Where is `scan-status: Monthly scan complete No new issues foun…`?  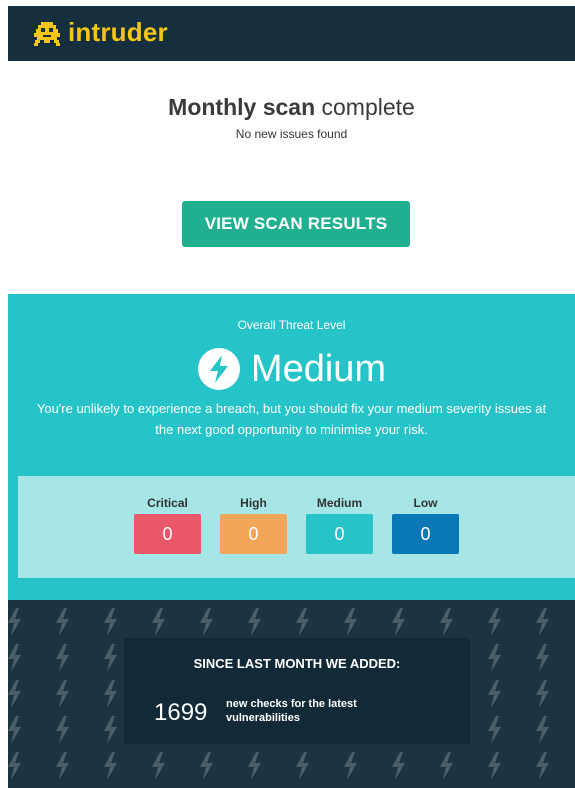 scan-status: Monthly scan complete No new issues foun… is located at coordinates (291, 117).